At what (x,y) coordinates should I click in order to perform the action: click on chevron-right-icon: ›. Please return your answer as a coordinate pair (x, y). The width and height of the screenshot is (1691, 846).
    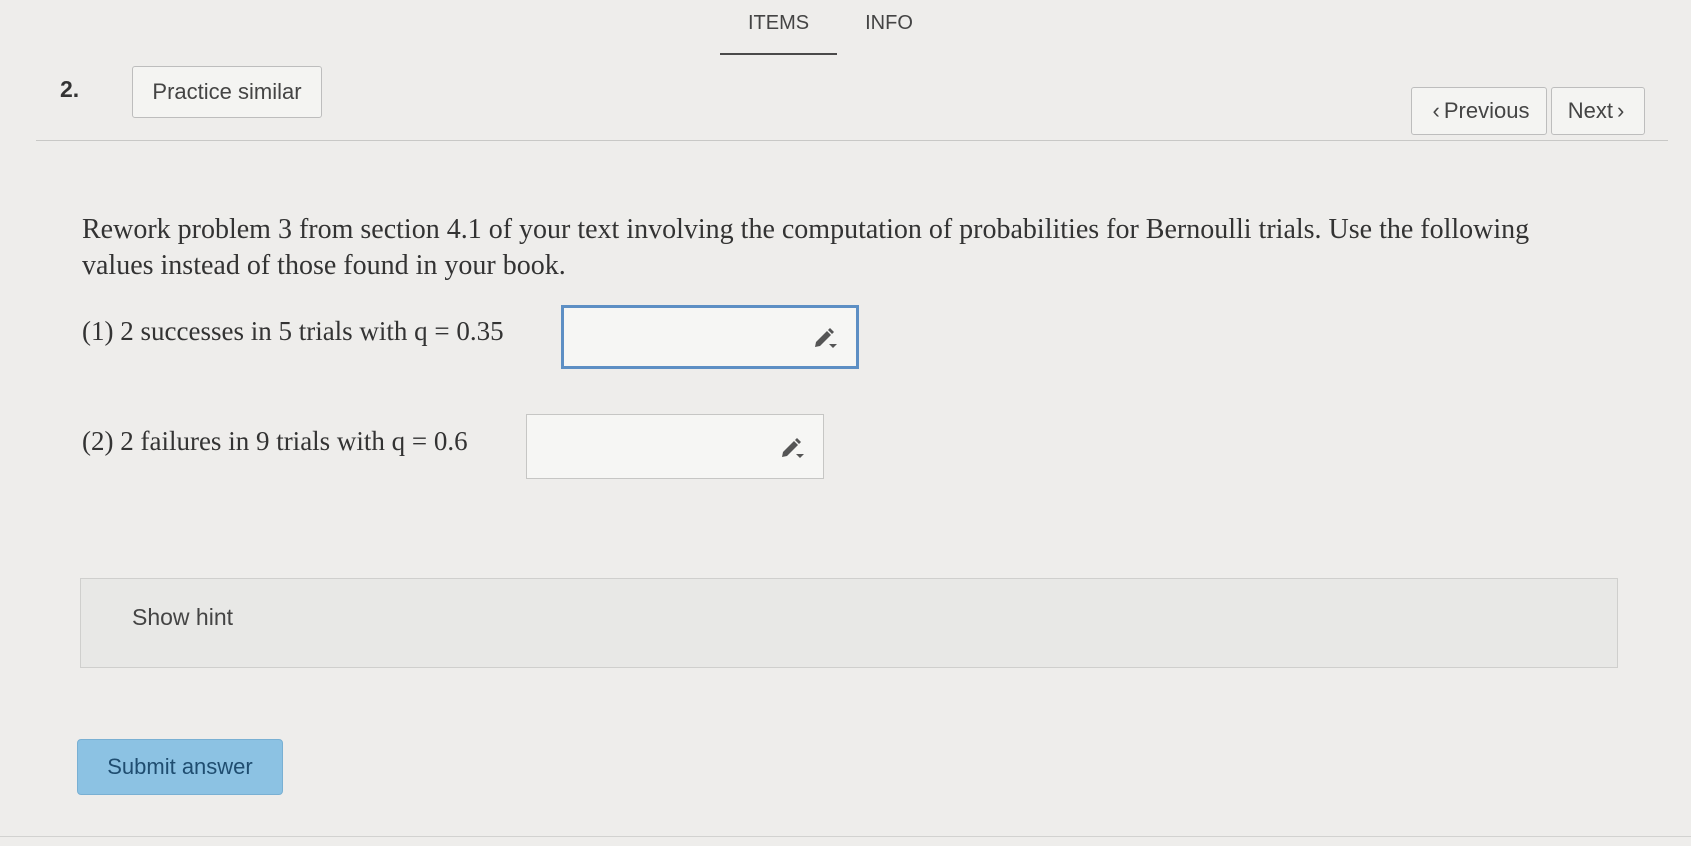
    Looking at the image, I should click on (1620, 110).